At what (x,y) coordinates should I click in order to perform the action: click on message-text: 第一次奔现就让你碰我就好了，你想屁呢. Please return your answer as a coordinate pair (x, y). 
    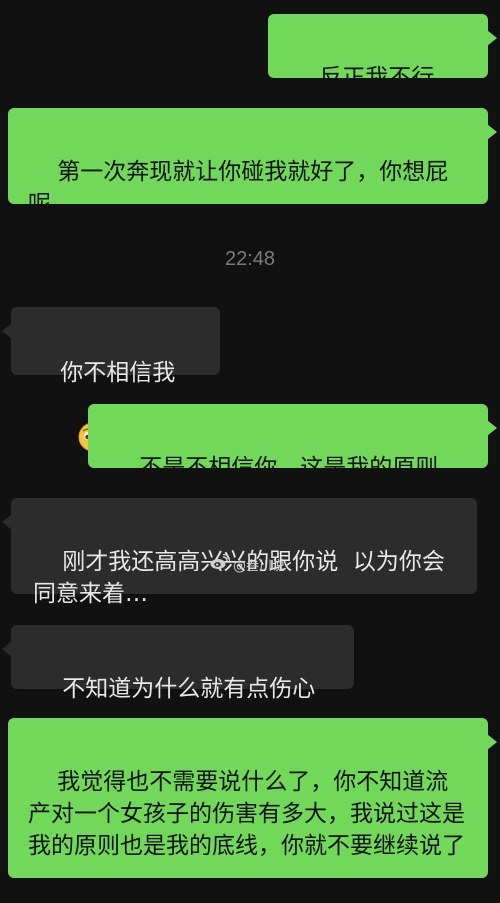
    Looking at the image, I should click on (238, 188).